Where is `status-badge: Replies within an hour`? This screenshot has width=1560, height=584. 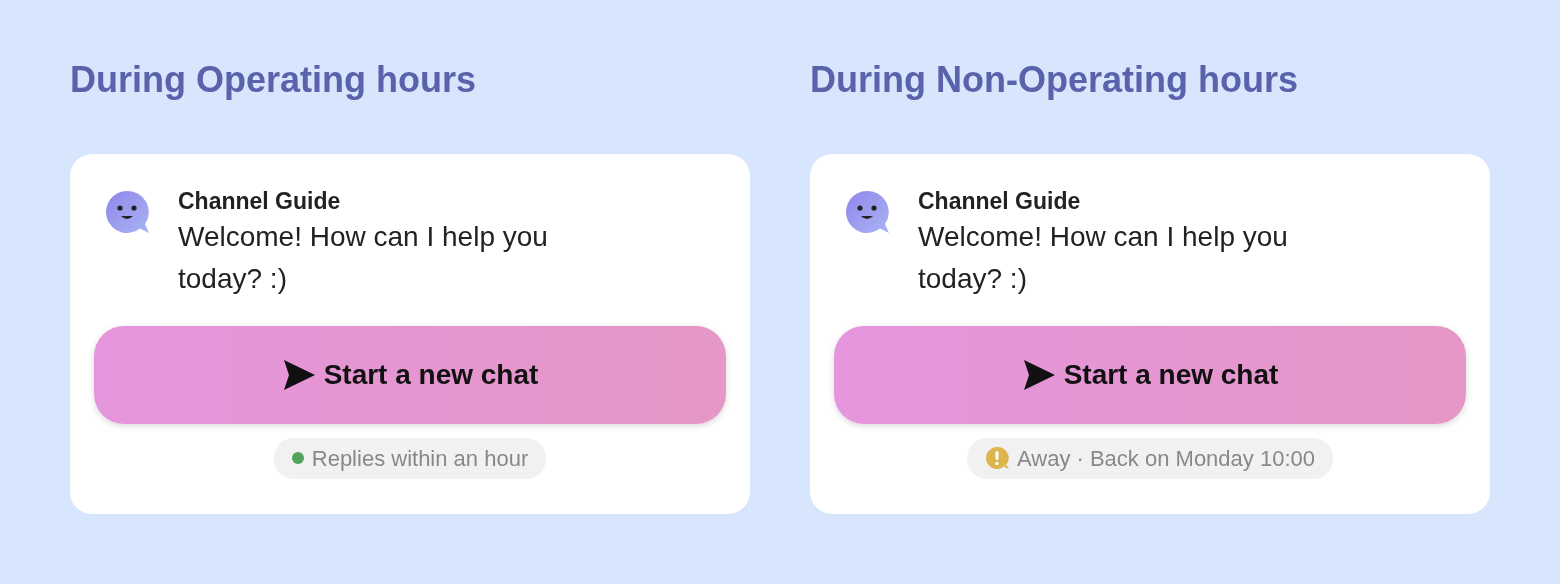
status-badge: Replies within an hour is located at coordinates (410, 458).